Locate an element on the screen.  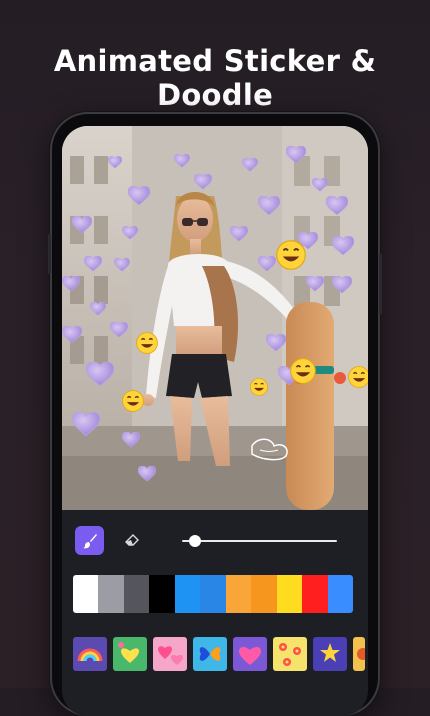
sticker-strip is located at coordinates (220, 654).